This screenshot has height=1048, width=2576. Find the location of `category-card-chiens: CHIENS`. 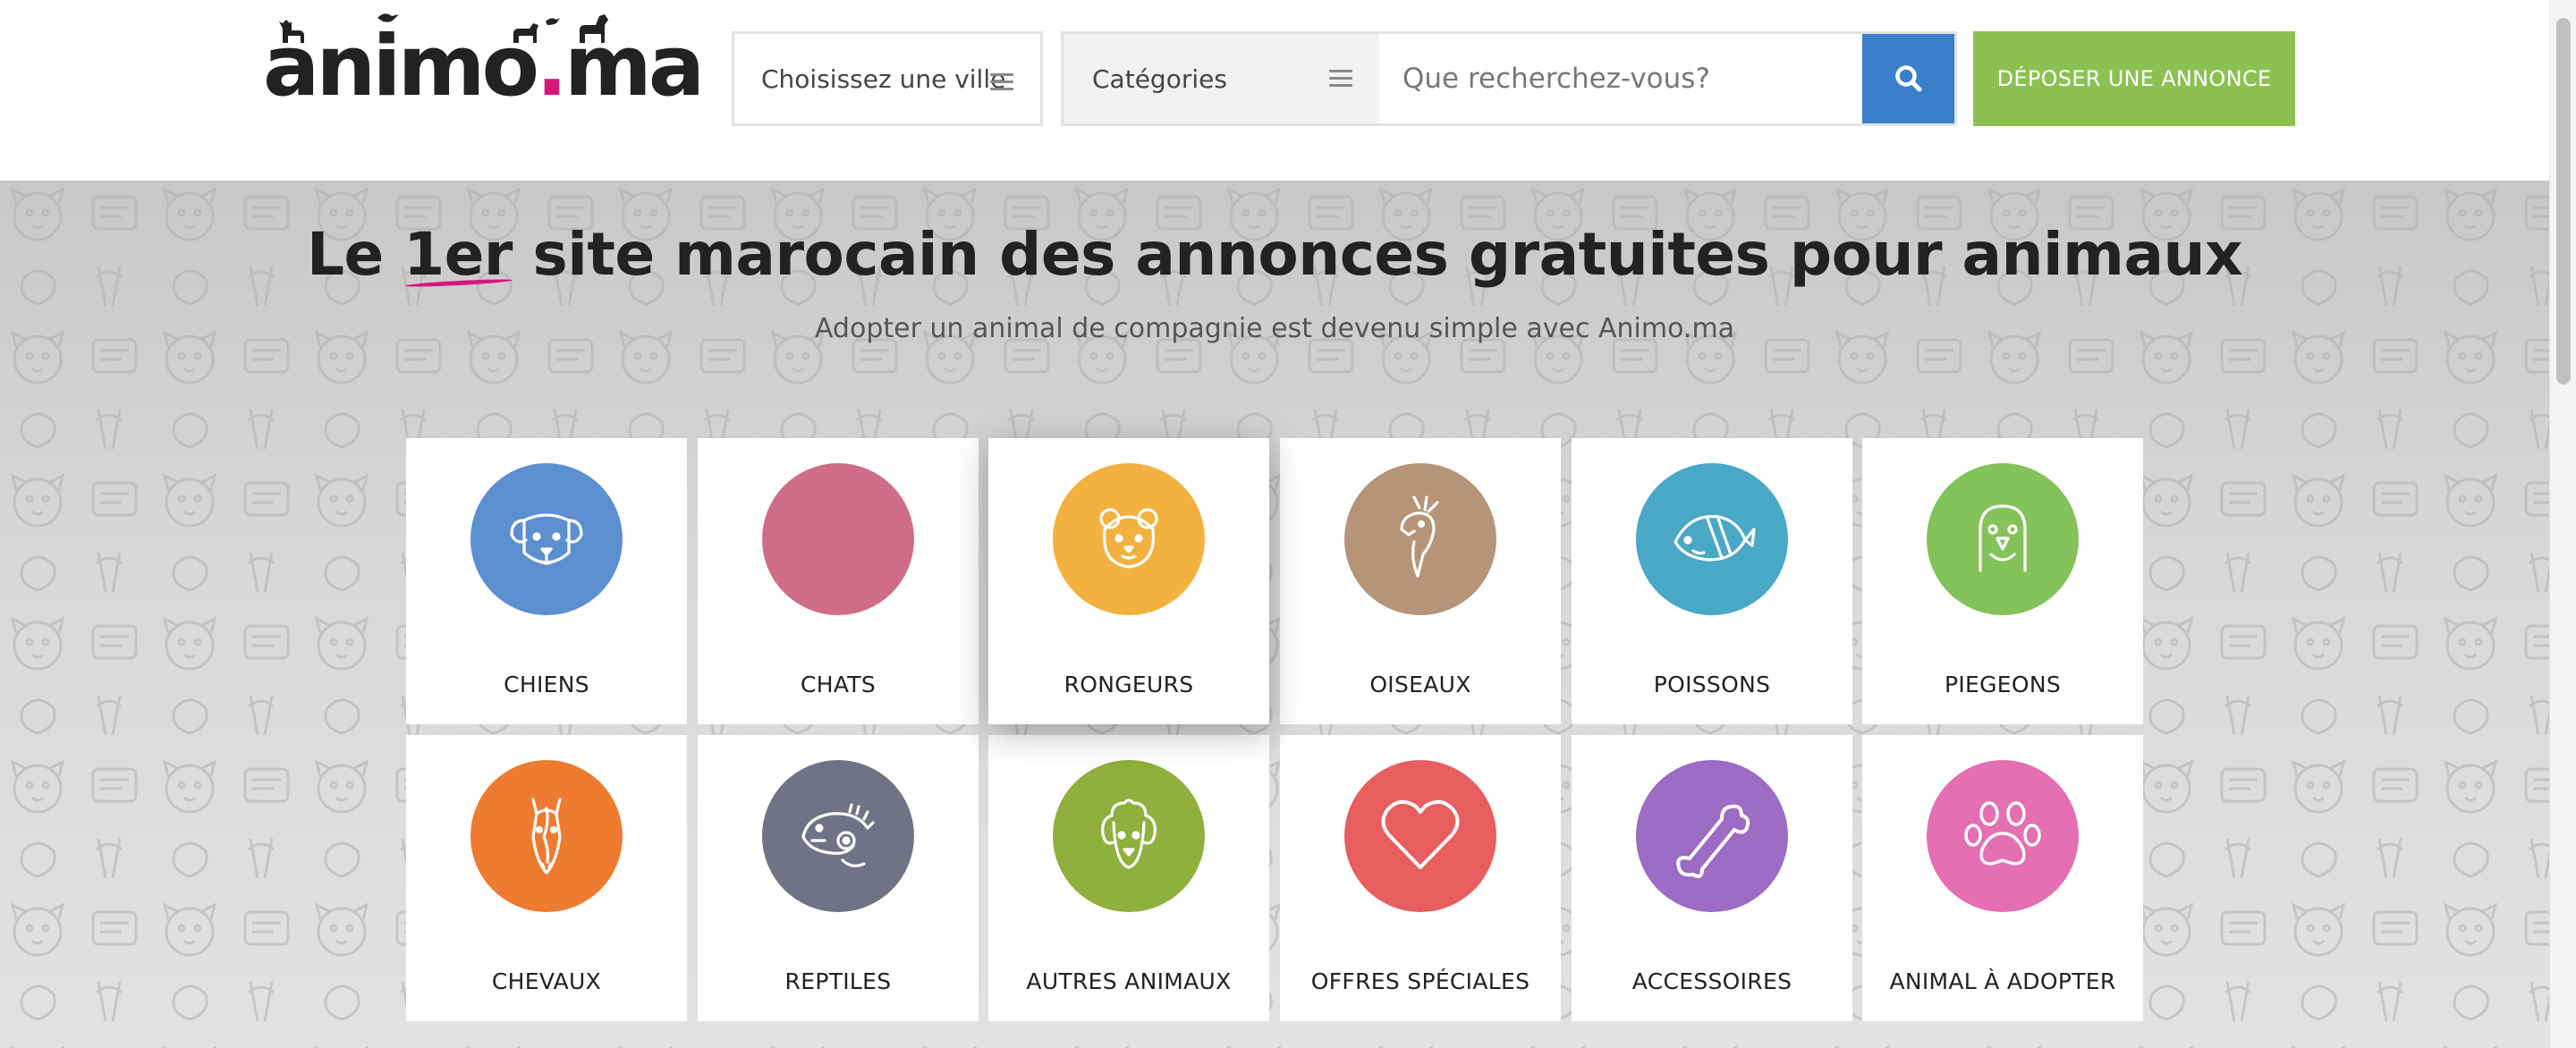

category-card-chiens: CHIENS is located at coordinates (546, 581).